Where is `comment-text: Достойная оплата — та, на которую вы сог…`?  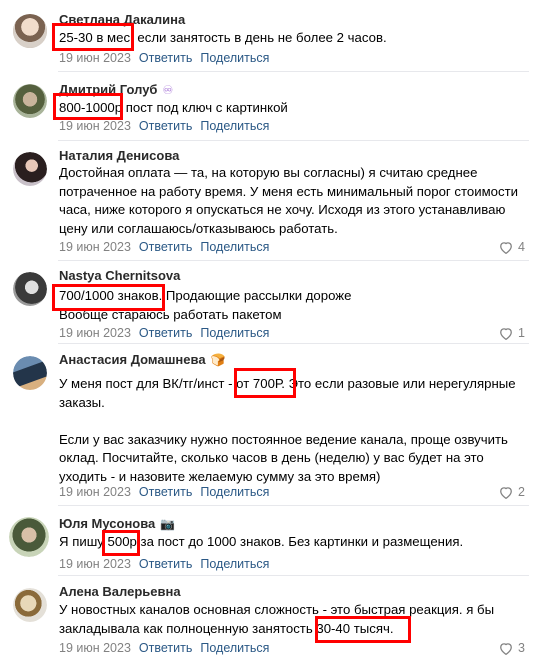 comment-text: Достойная оплата — та, на которую вы сог… is located at coordinates (288, 200).